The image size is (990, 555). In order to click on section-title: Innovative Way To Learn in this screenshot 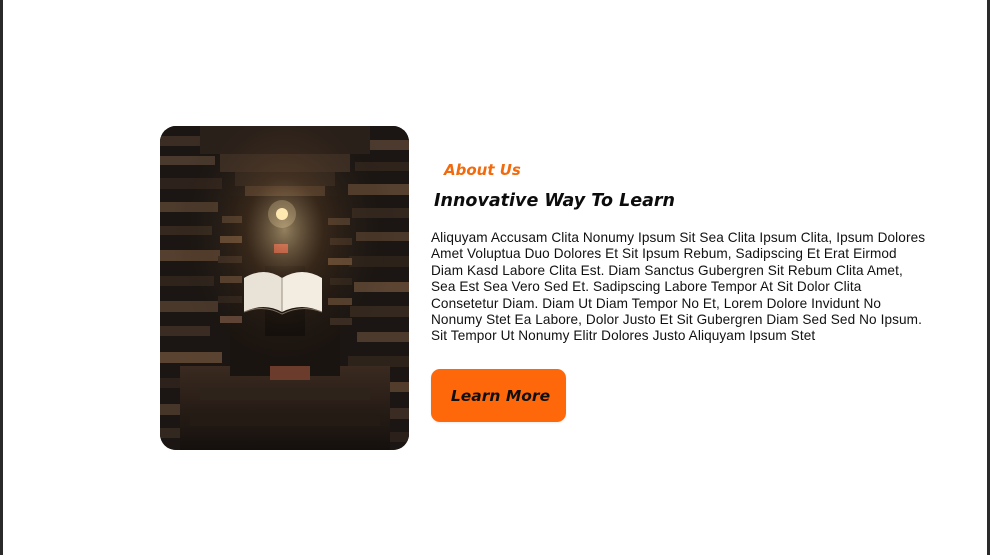, I will do `click(555, 201)`.